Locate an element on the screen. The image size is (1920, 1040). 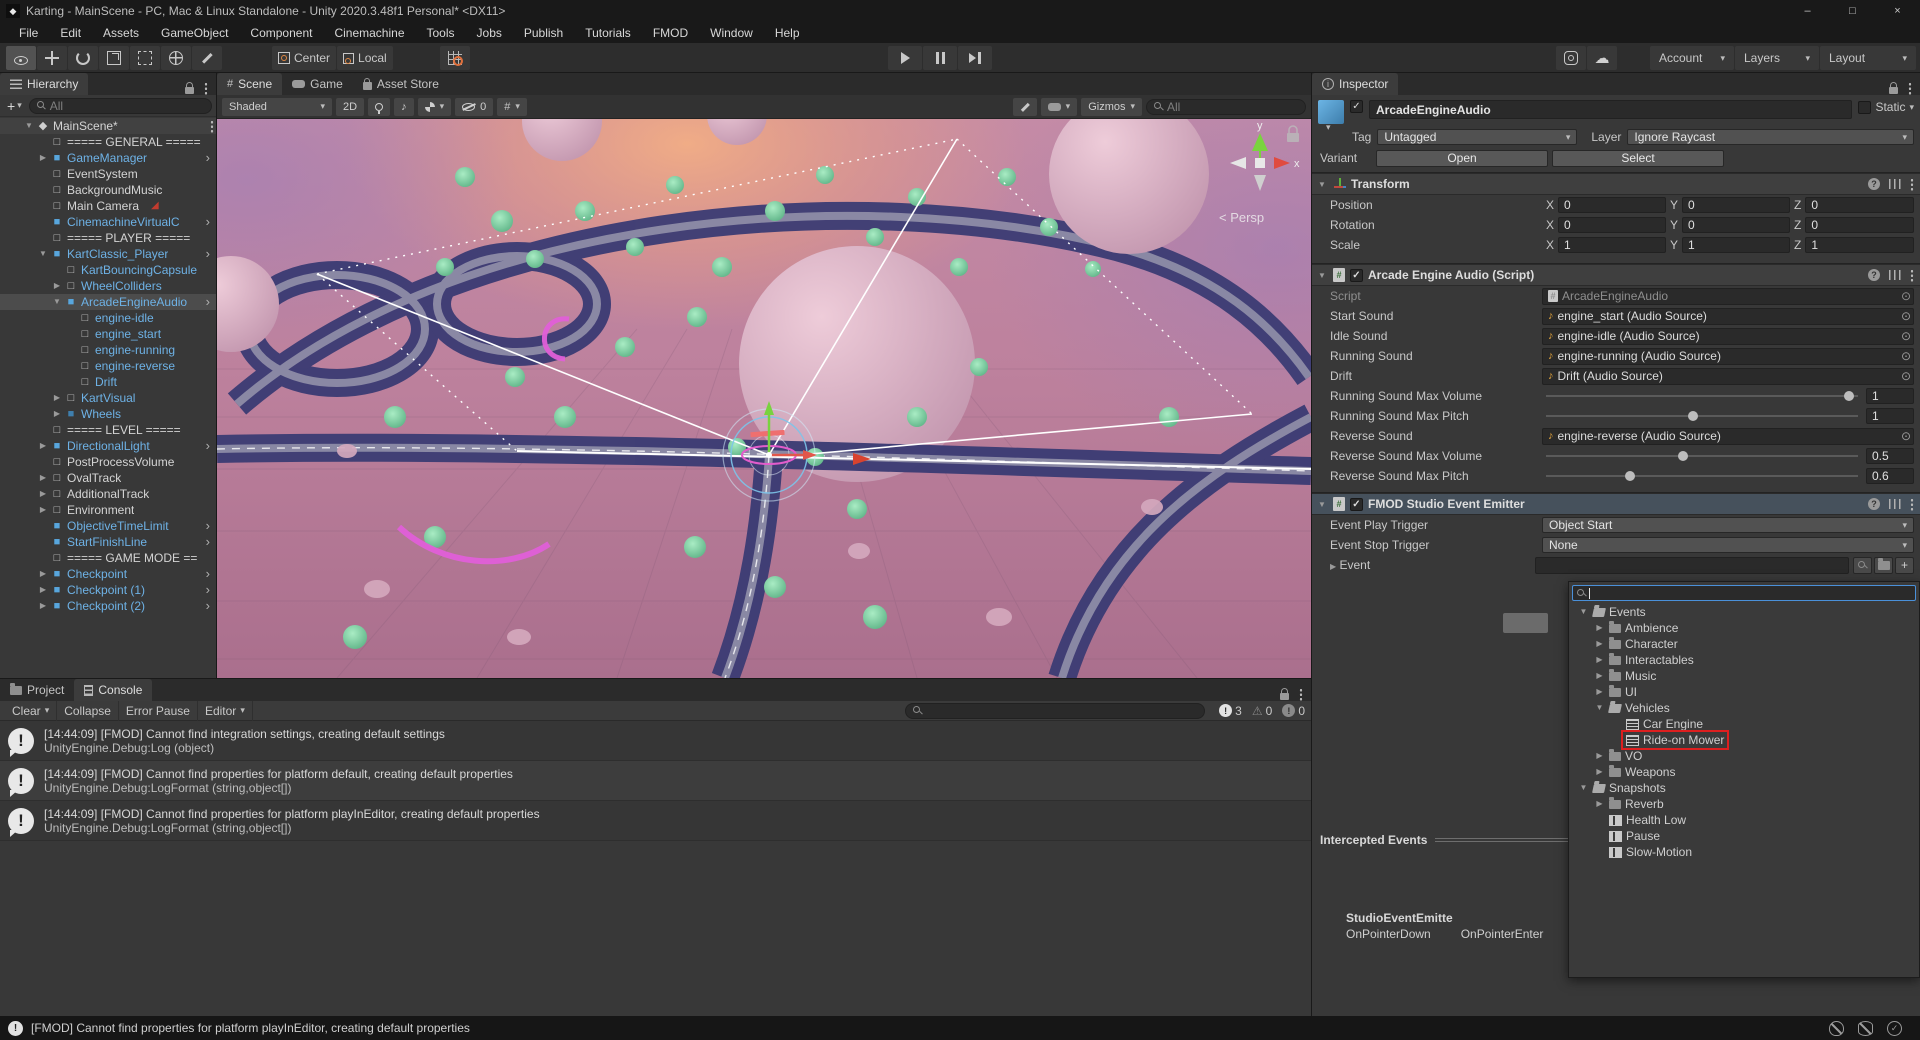
static-dropdown-icon: ▾ is located at coordinates (1911, 107).